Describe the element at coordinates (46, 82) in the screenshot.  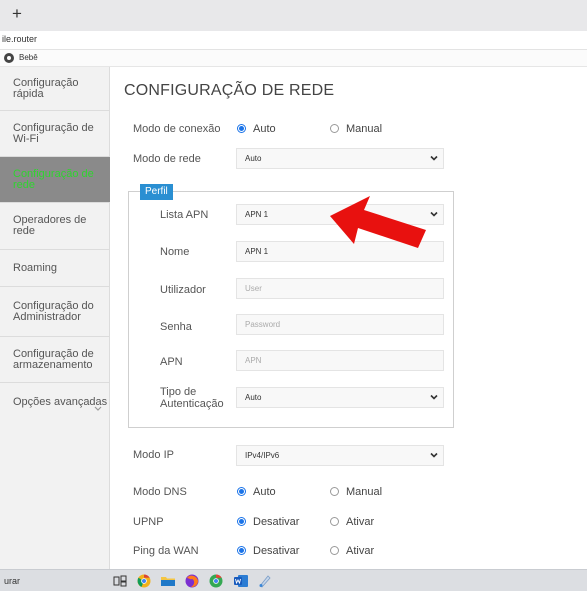
I see `sidebar-item-label: Configuração` at that location.